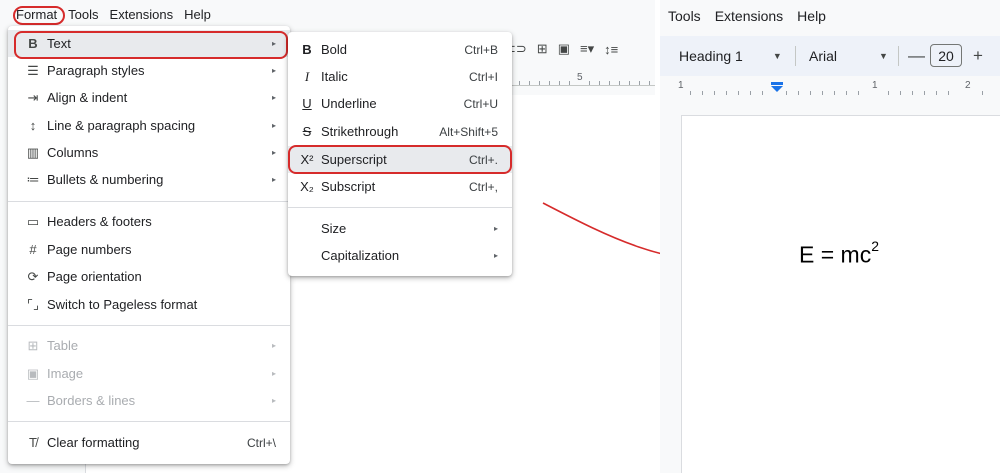 This screenshot has height=473, width=1000. Describe the element at coordinates (149, 400) in the screenshot. I see `menu-item-borders-lines: — Borders & lines ▸` at that location.